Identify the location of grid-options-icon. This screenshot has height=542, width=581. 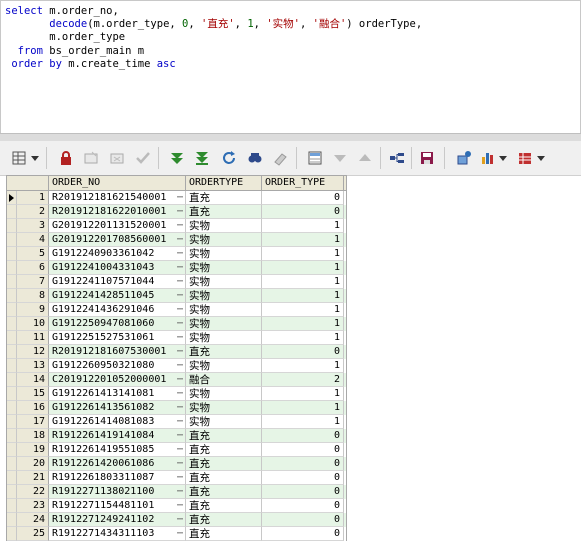
(19, 158).